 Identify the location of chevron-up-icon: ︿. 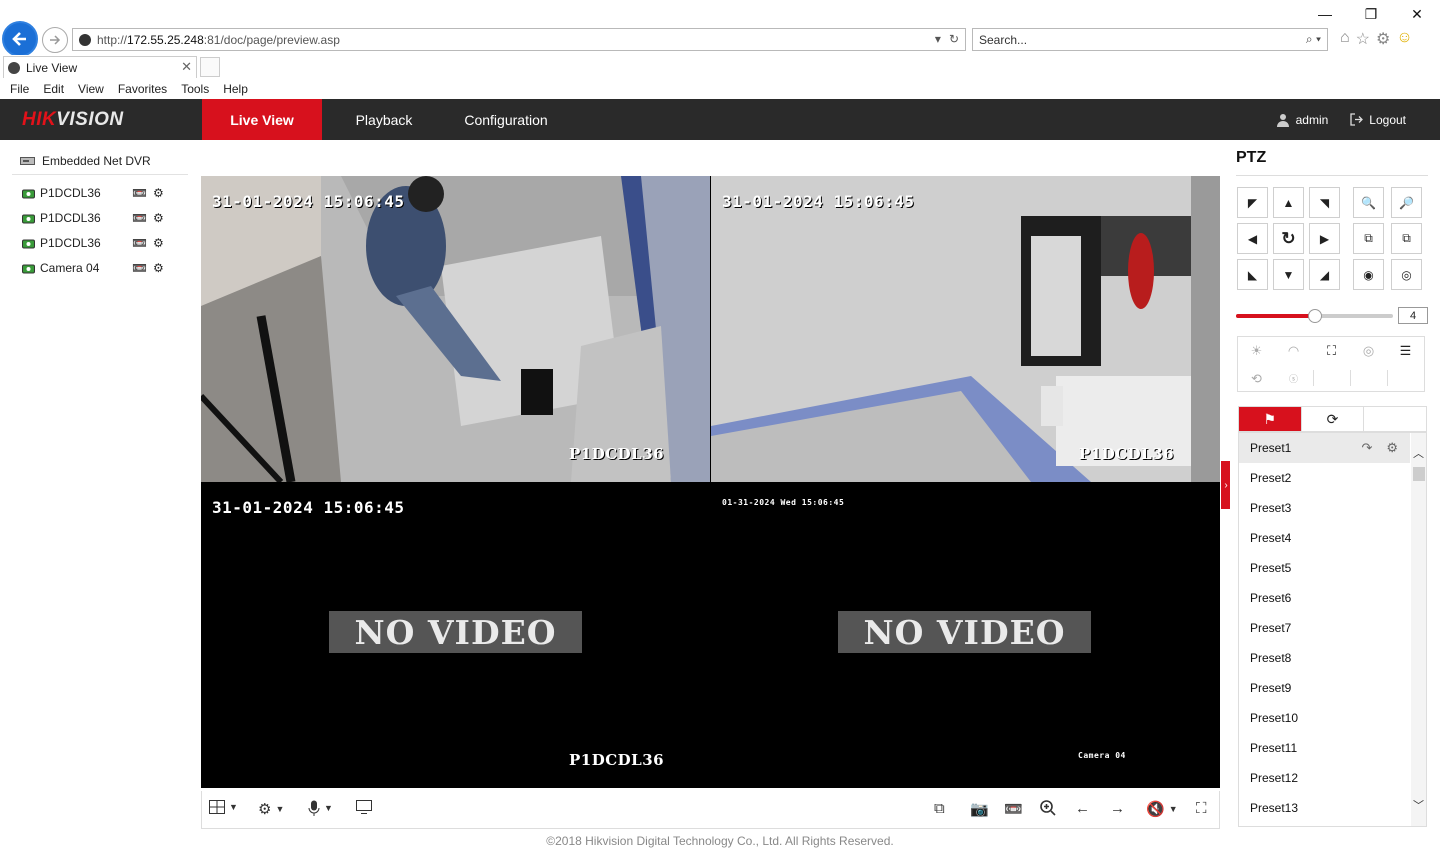
(1418, 453).